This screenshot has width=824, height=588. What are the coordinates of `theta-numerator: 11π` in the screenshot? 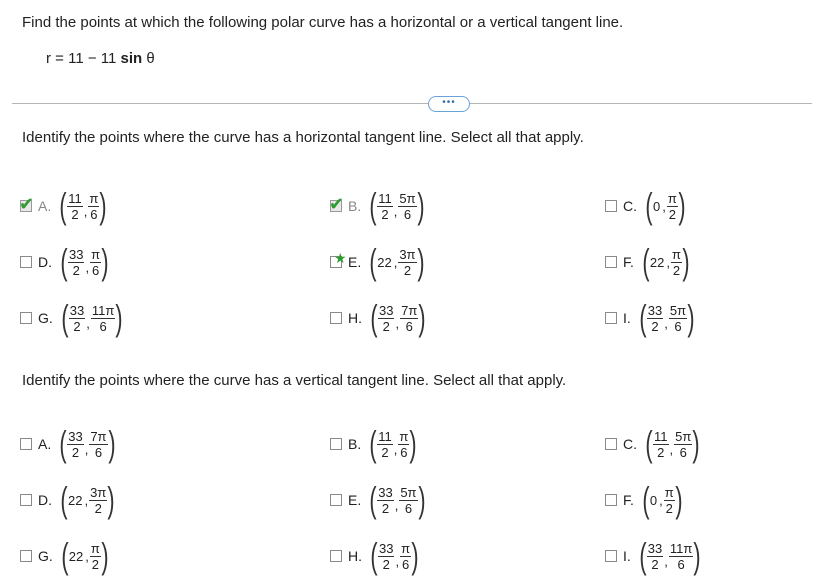 It's located at (103, 310).